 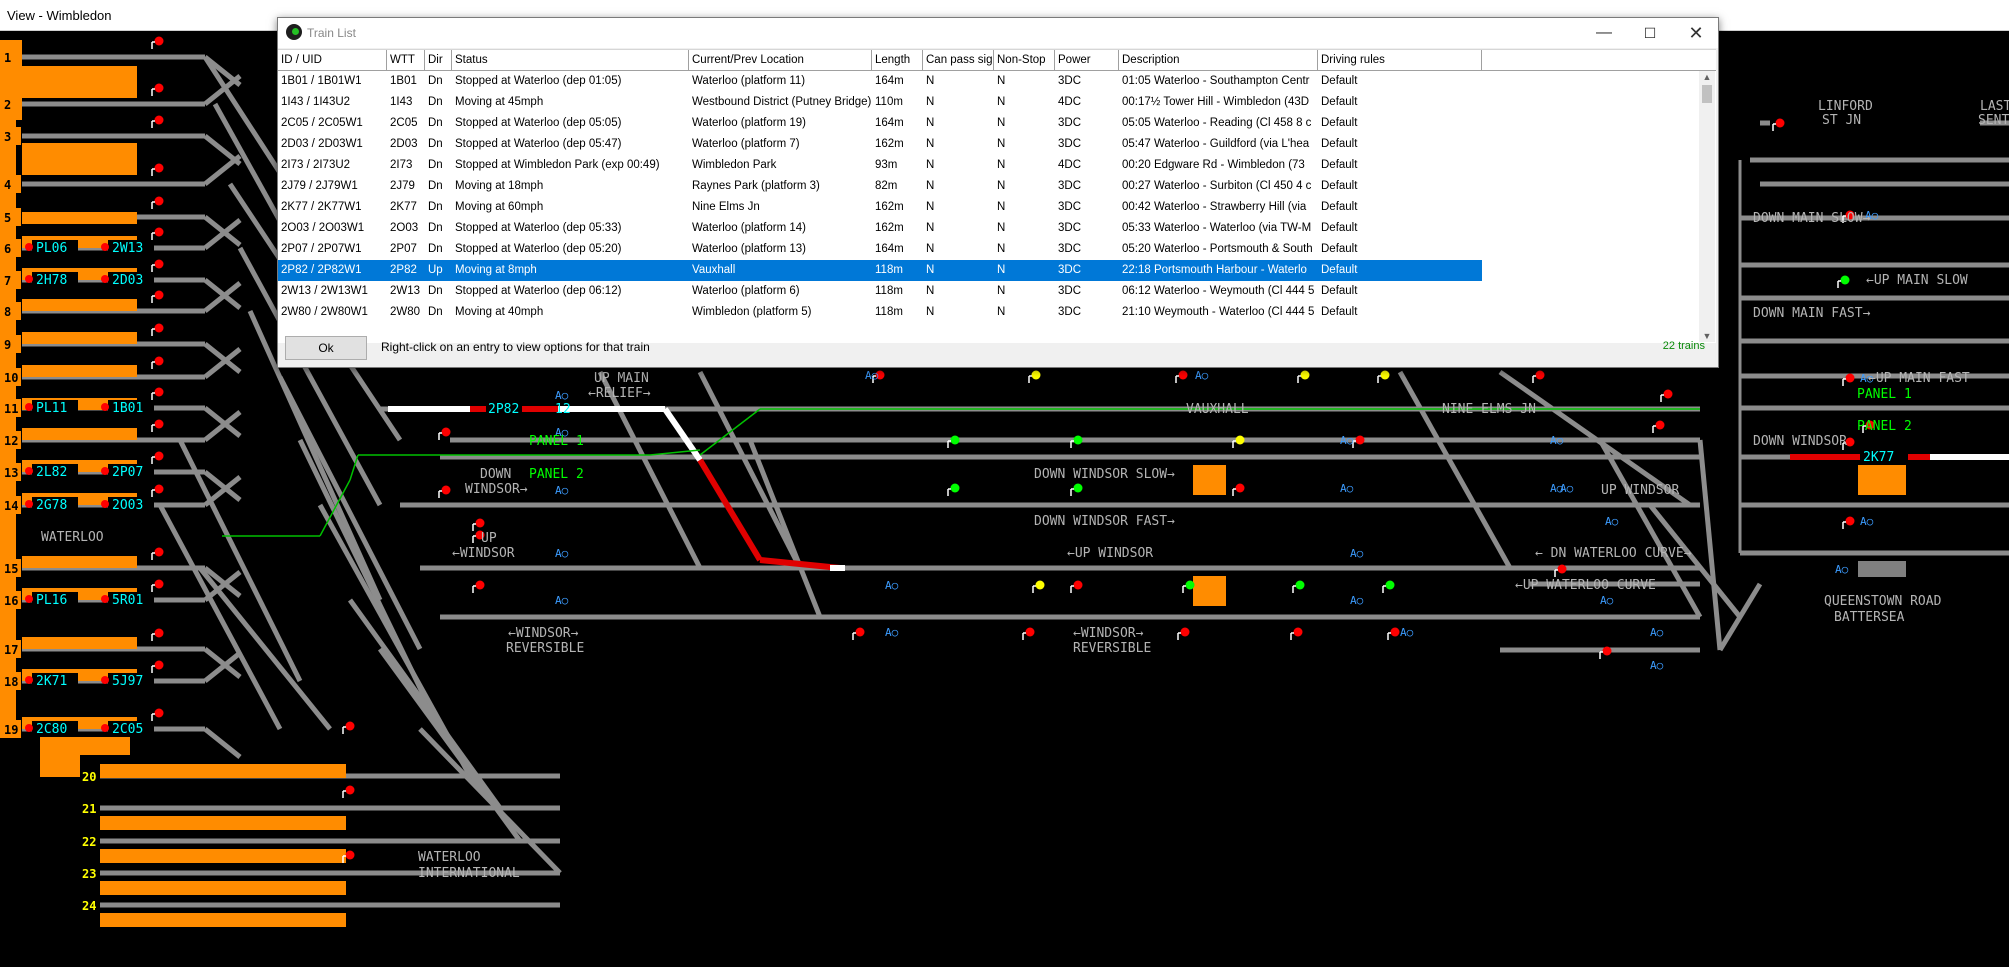 I want to click on dialog-title-bar: Train List — ☐ ✕, so click(x=998, y=33).